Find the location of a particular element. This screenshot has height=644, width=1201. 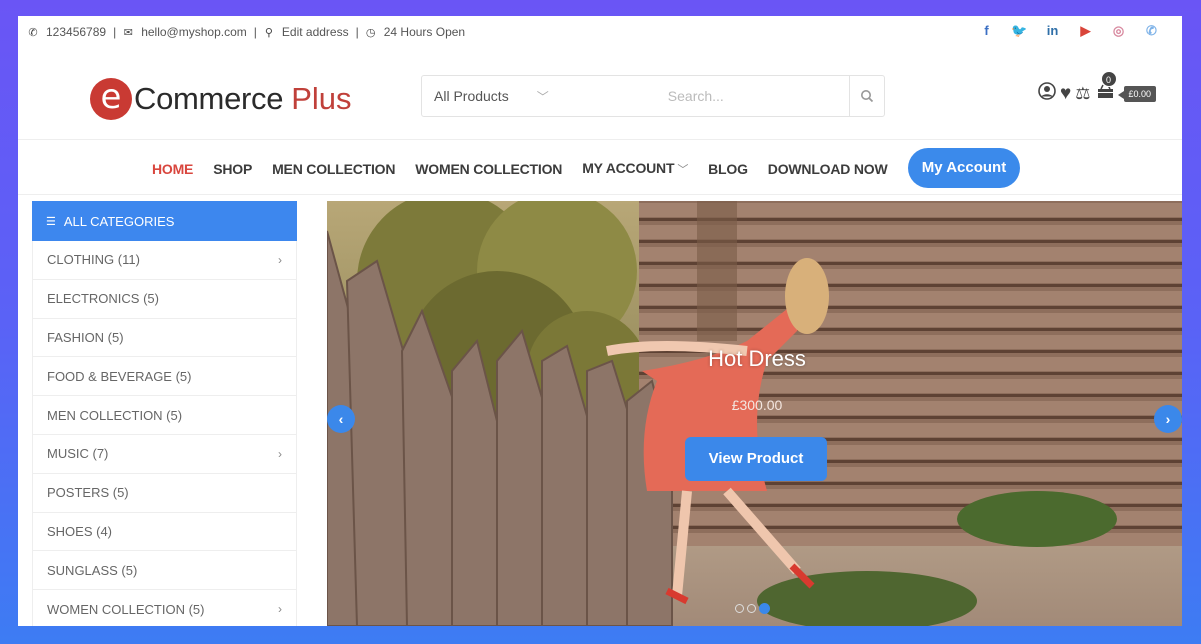

slide-title: Hot Dress is located at coordinates (757, 358).